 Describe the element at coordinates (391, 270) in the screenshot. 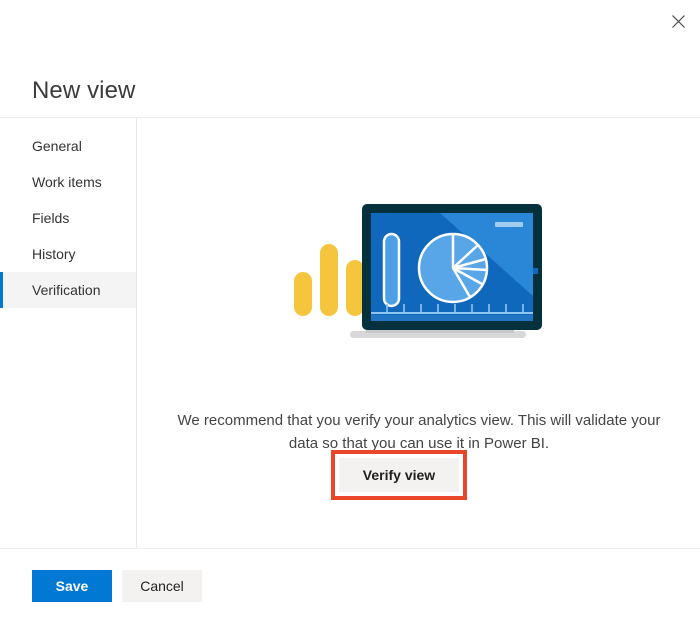

I see `kpi-pill` at that location.